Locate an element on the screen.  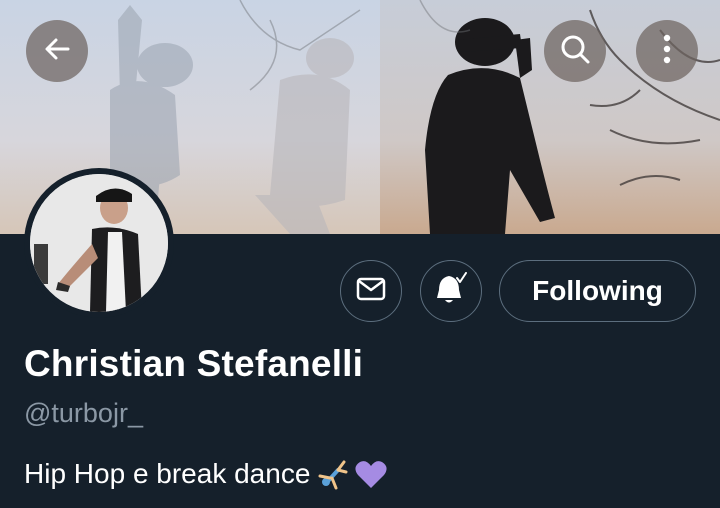
message-button is located at coordinates (371, 291).